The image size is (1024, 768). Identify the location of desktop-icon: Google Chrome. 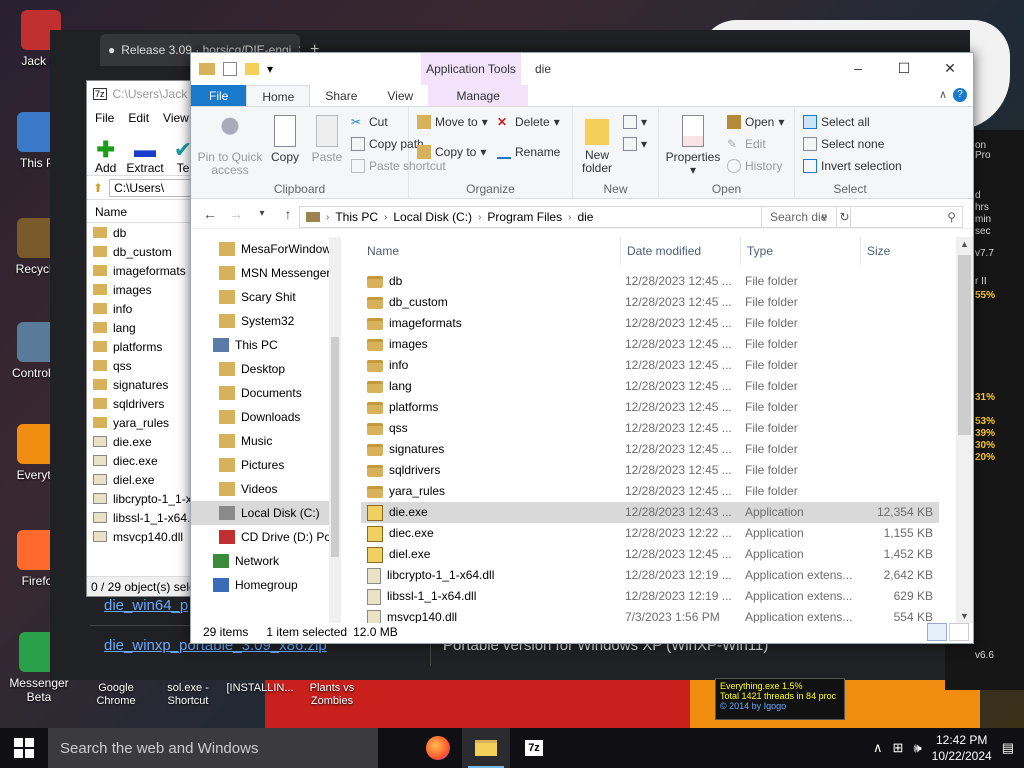
(116, 695).